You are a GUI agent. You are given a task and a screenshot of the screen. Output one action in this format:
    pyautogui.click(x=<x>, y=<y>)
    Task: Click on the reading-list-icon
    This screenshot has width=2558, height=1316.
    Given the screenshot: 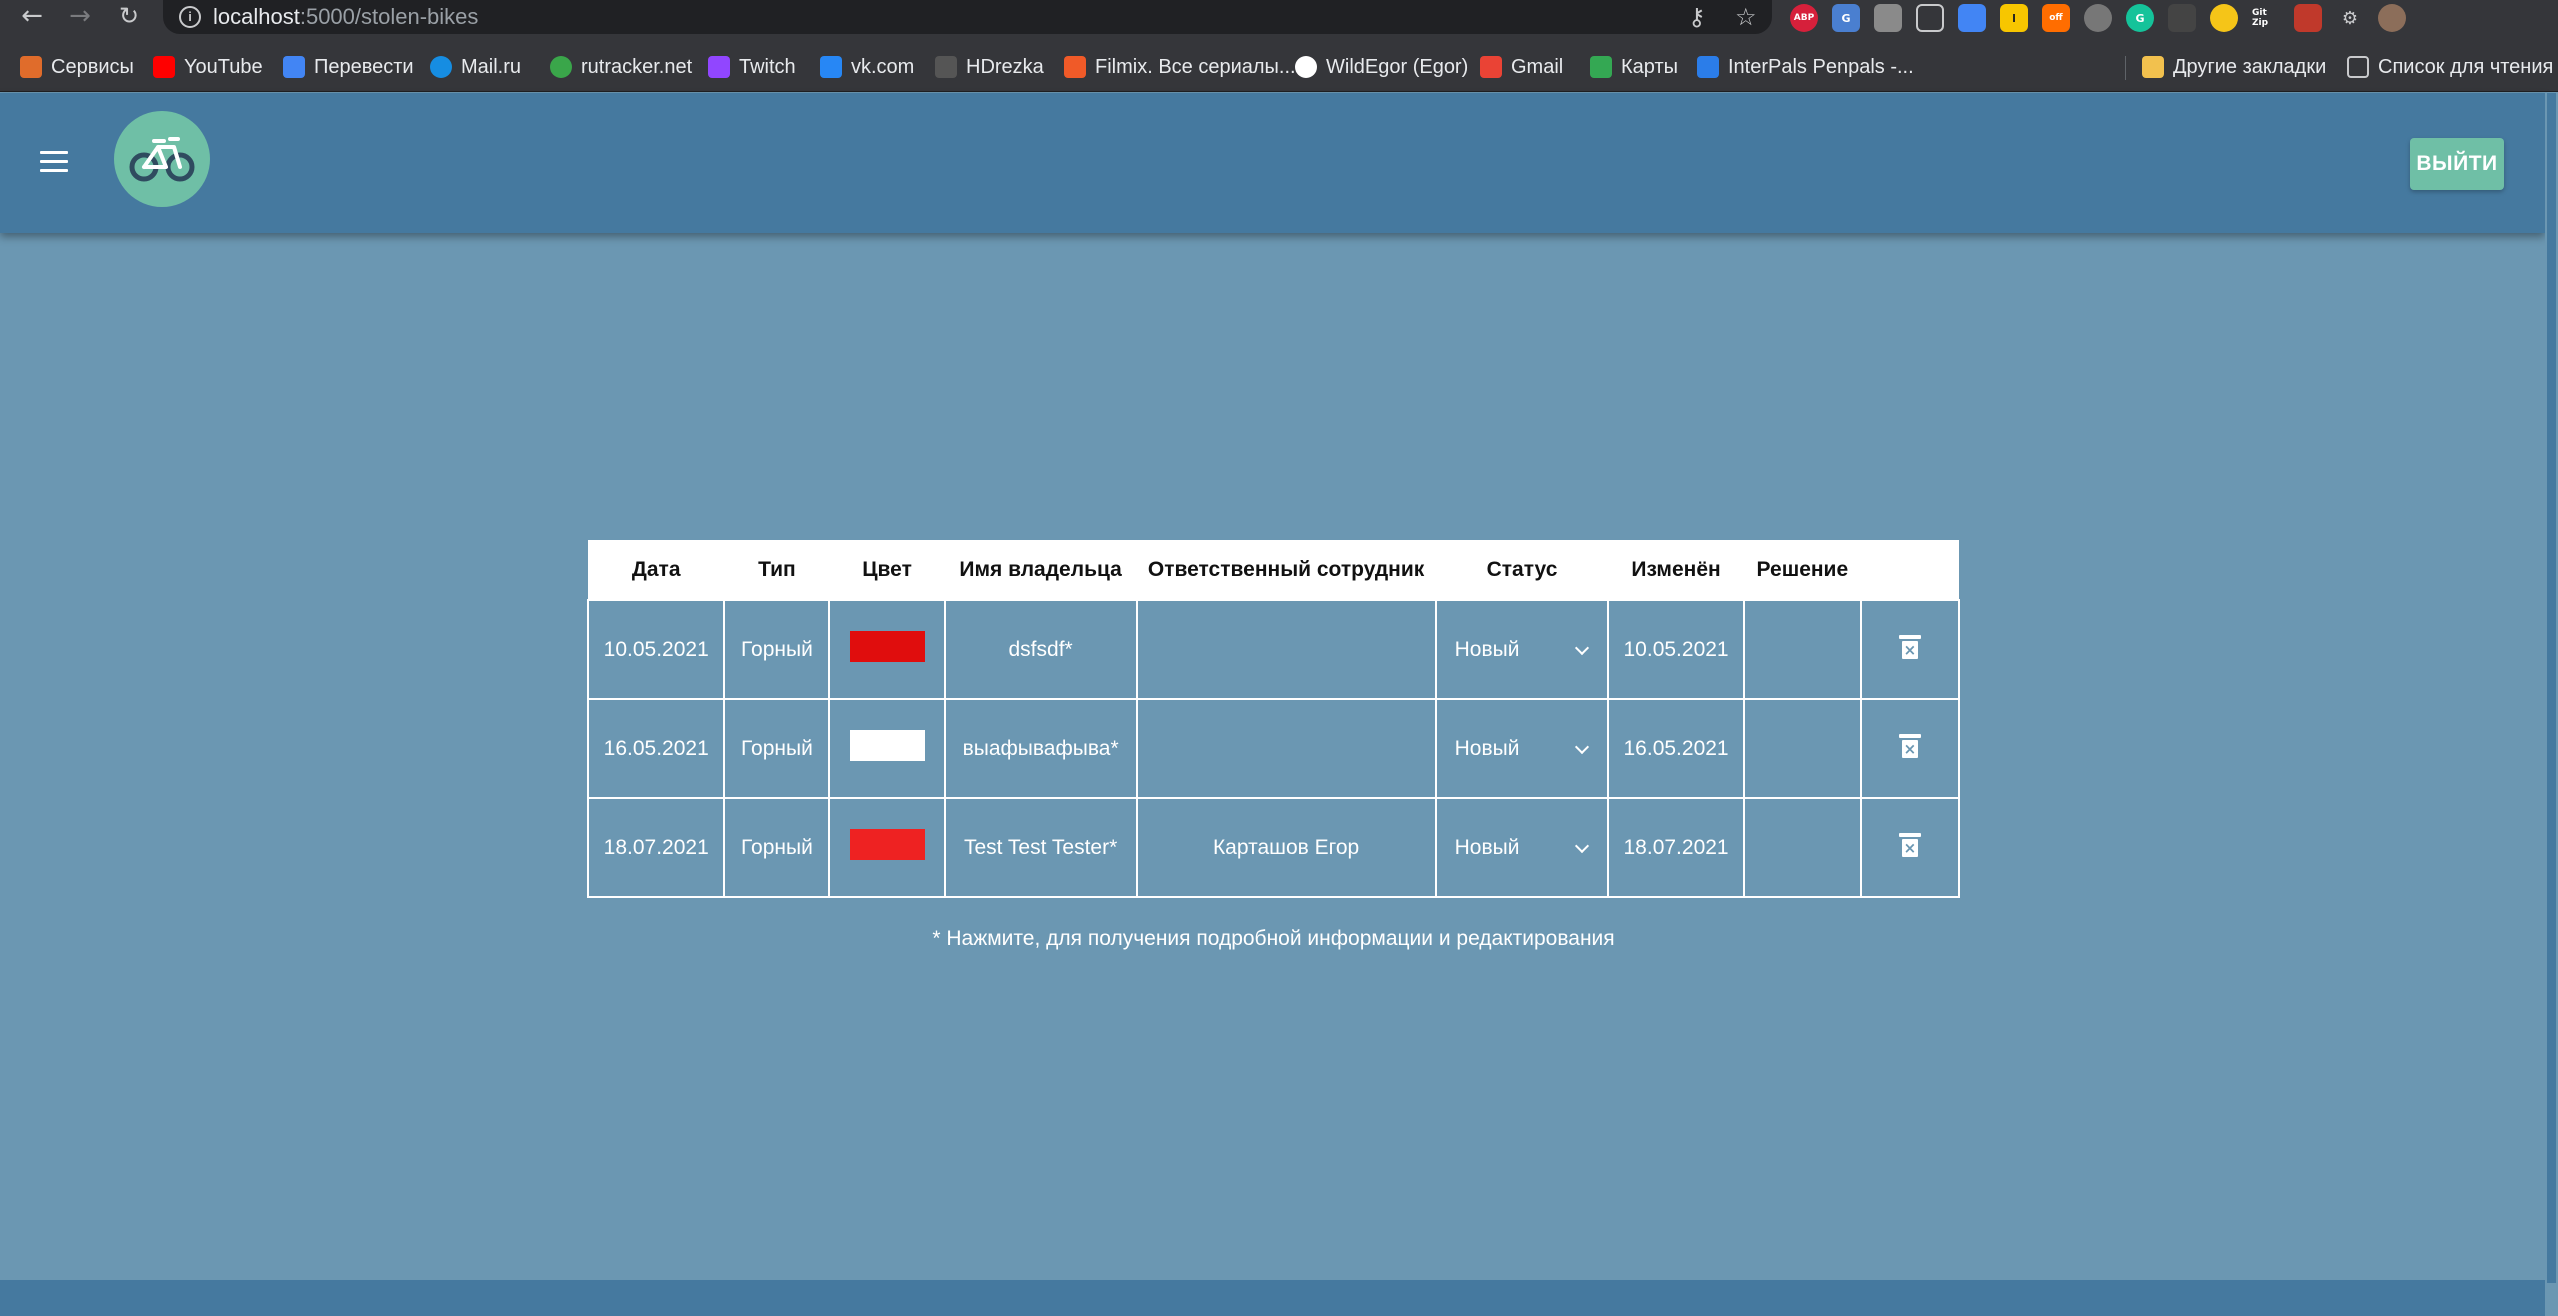 What is the action you would take?
    pyautogui.click(x=2358, y=67)
    